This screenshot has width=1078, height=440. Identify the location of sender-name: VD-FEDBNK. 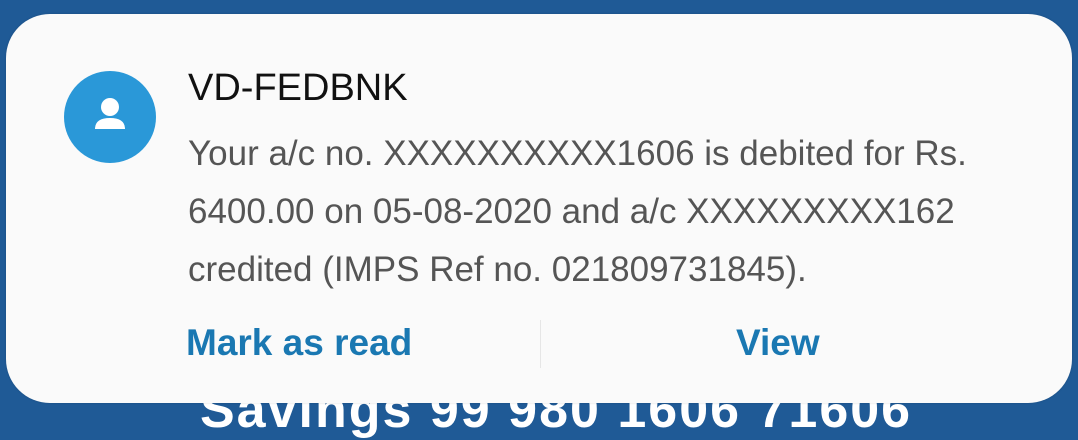
(298, 88).